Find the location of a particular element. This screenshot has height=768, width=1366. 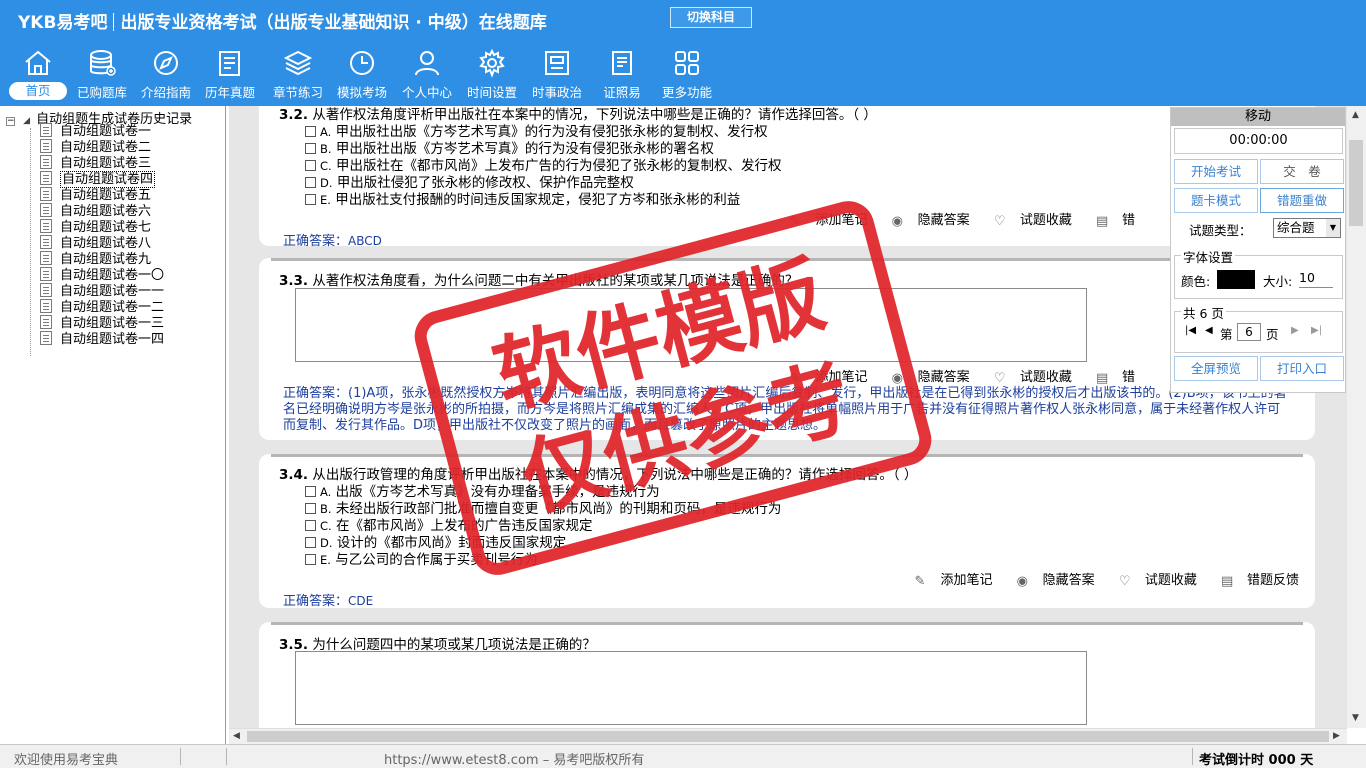

color-label: 颜色: is located at coordinates (1196, 281).